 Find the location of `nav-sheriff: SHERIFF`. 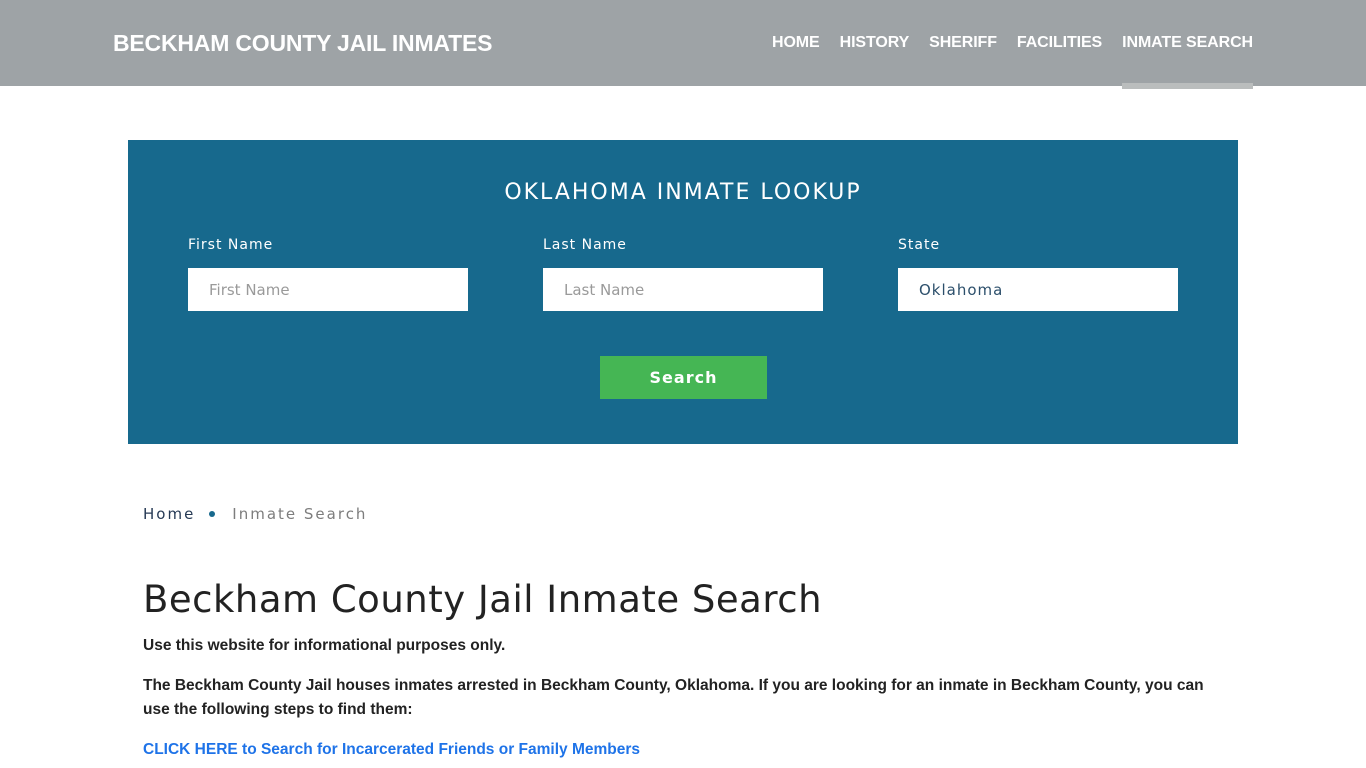

nav-sheriff: SHERIFF is located at coordinates (963, 43).